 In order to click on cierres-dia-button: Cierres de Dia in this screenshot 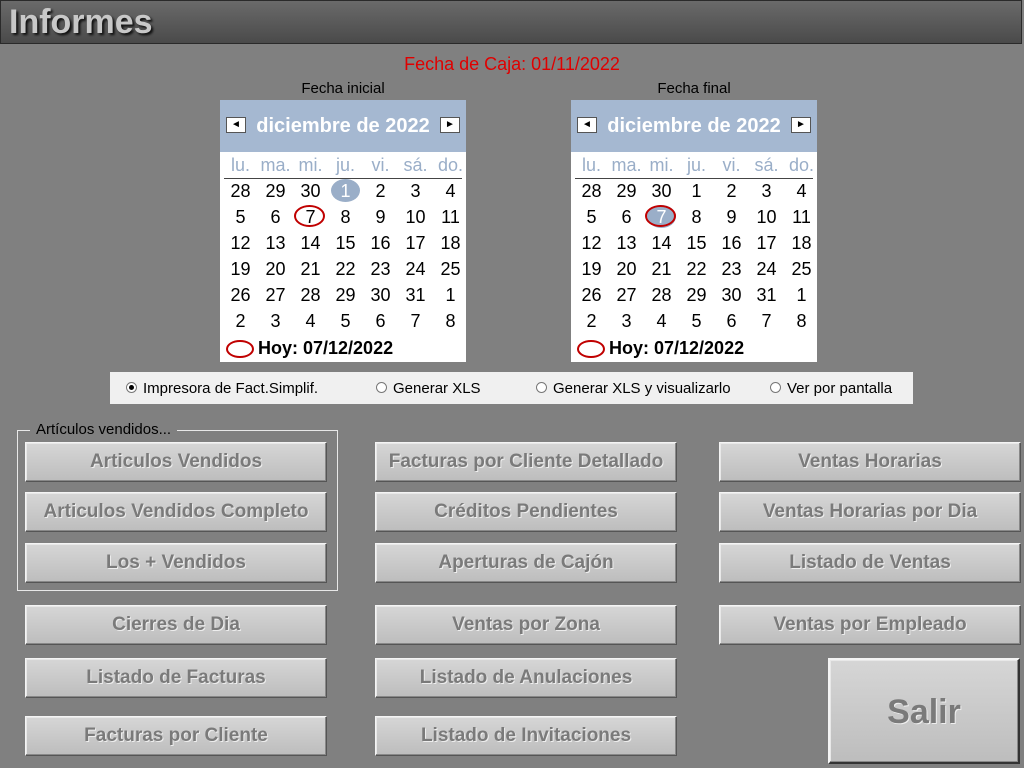, I will do `click(176, 625)`.